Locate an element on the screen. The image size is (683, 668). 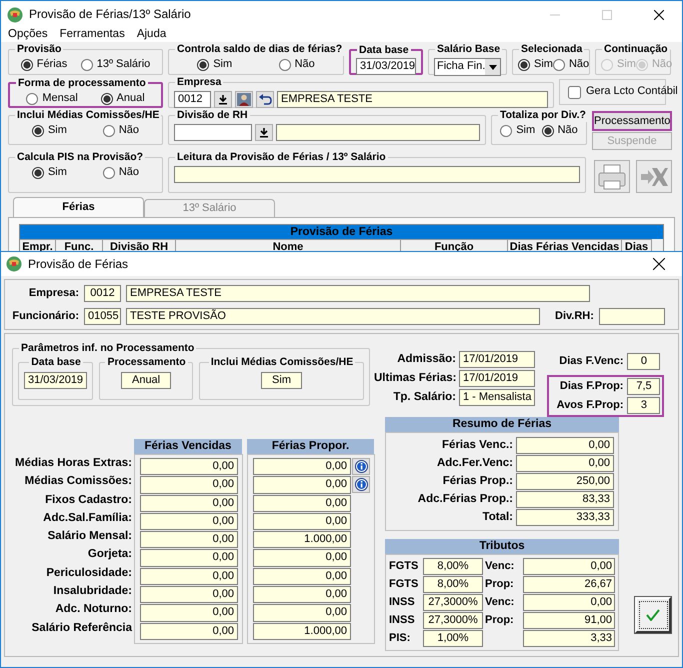
value-field: Sim is located at coordinates (281, 380).